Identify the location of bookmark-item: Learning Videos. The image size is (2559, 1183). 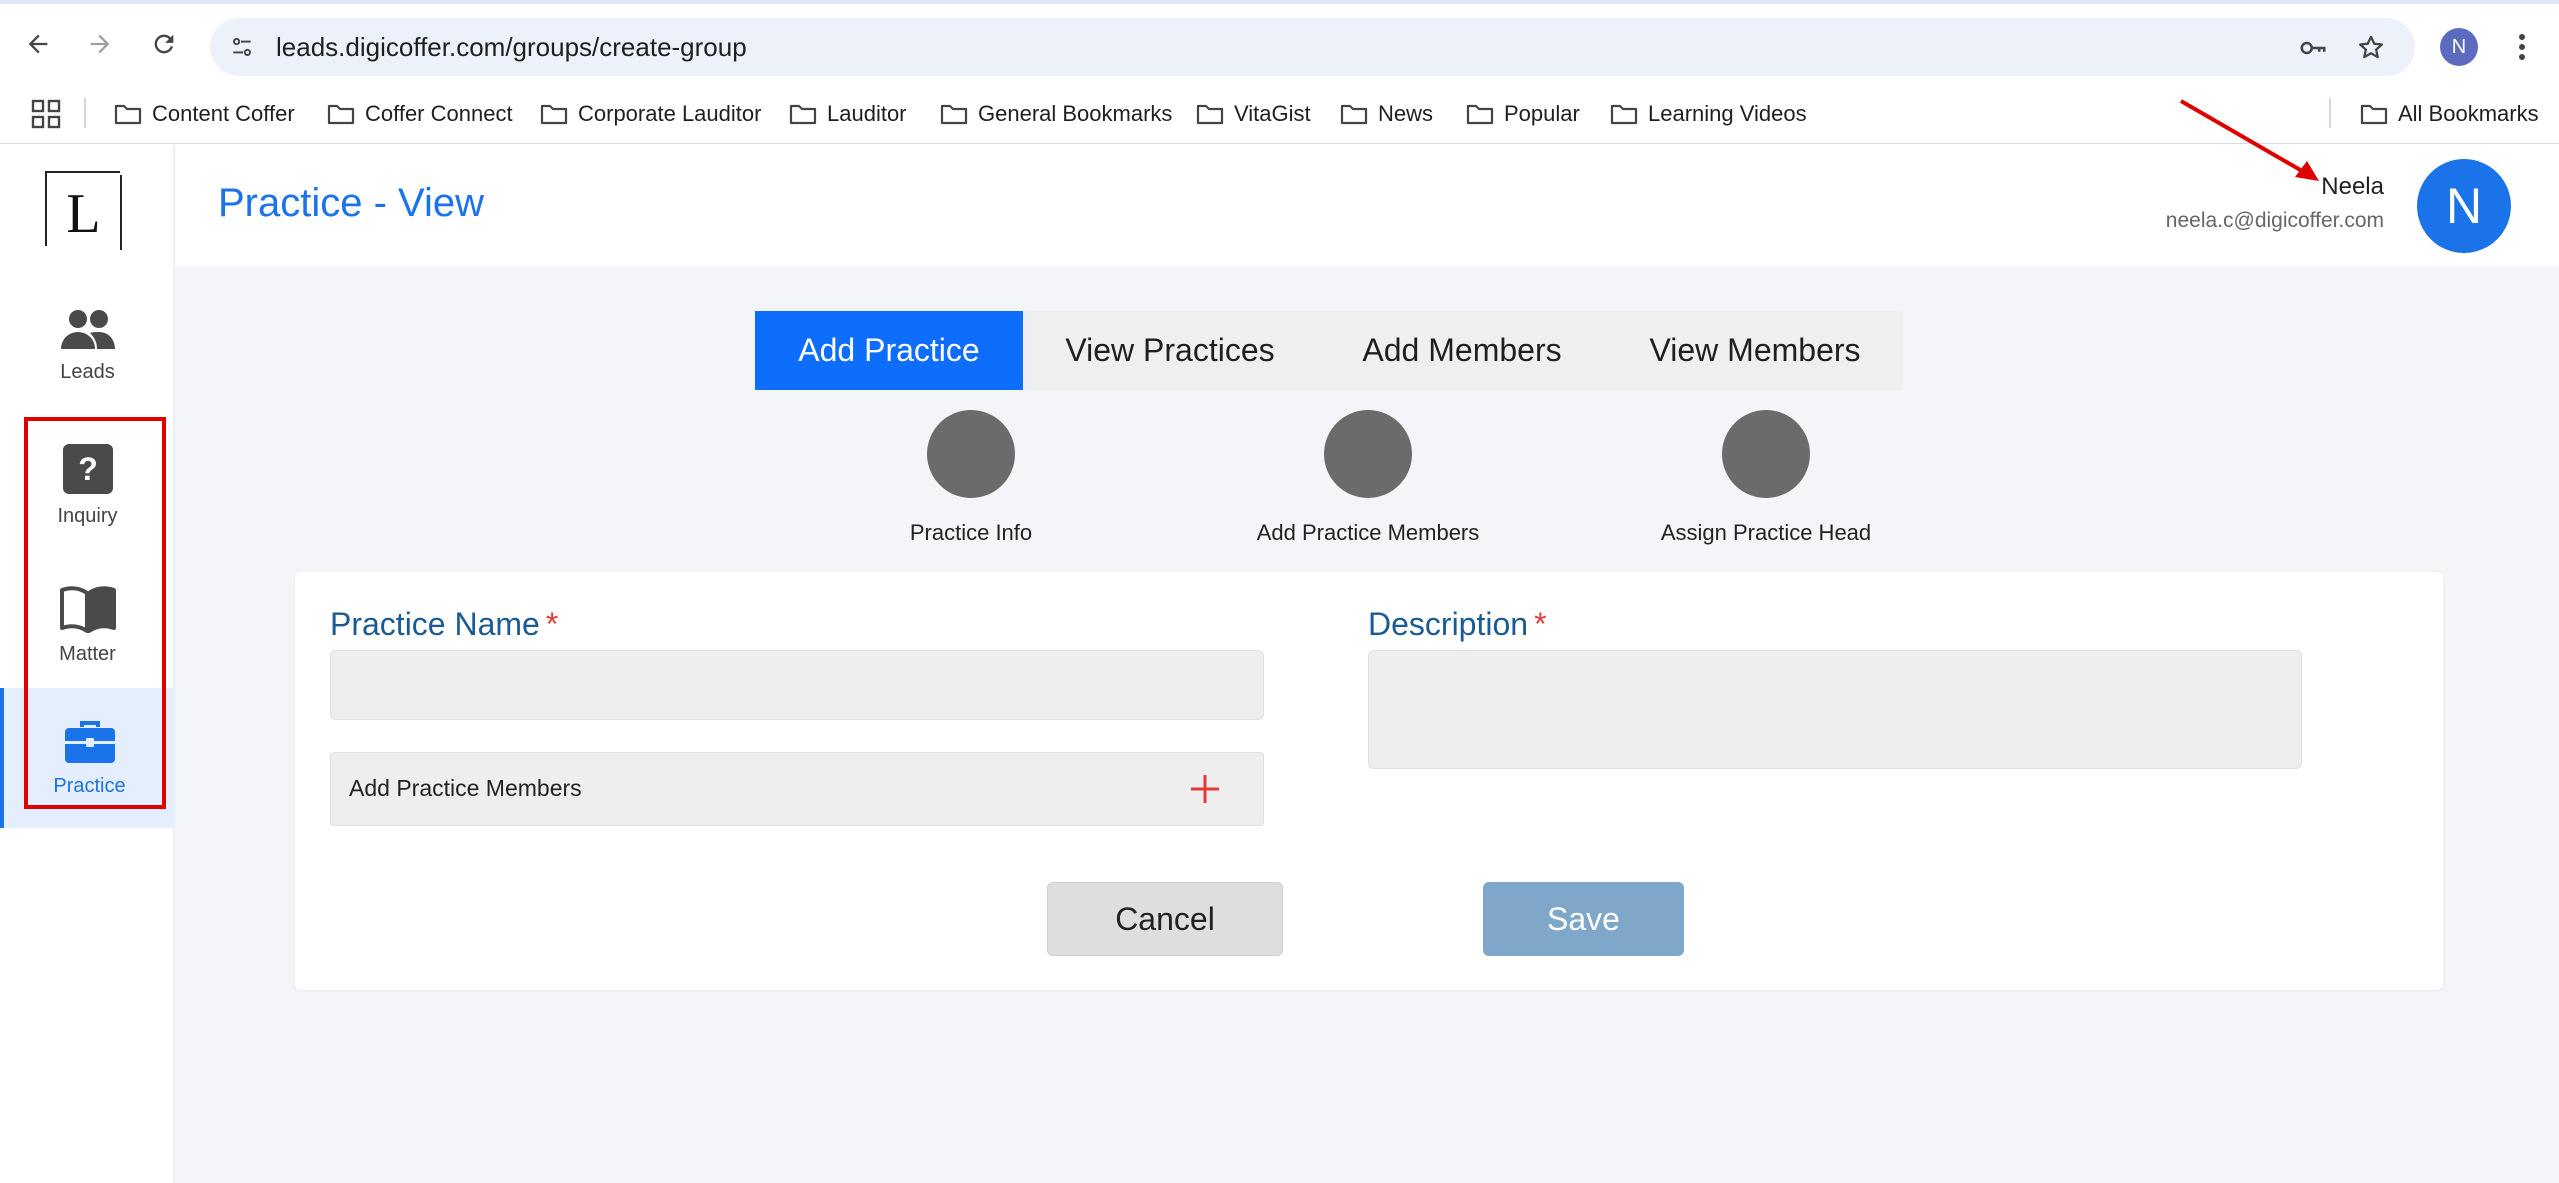
(1708, 114).